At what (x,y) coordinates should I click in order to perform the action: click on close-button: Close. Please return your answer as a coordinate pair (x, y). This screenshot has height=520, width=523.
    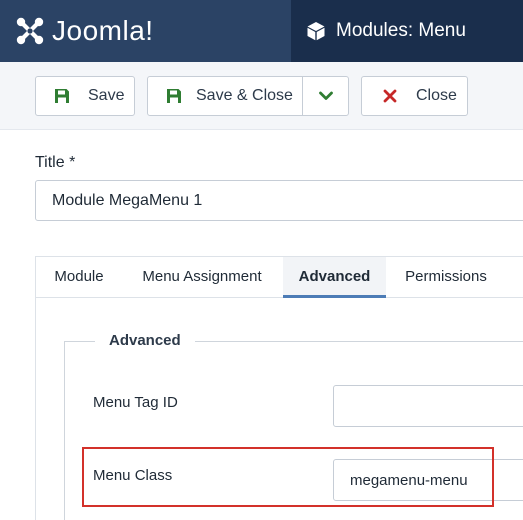
    Looking at the image, I should click on (414, 96).